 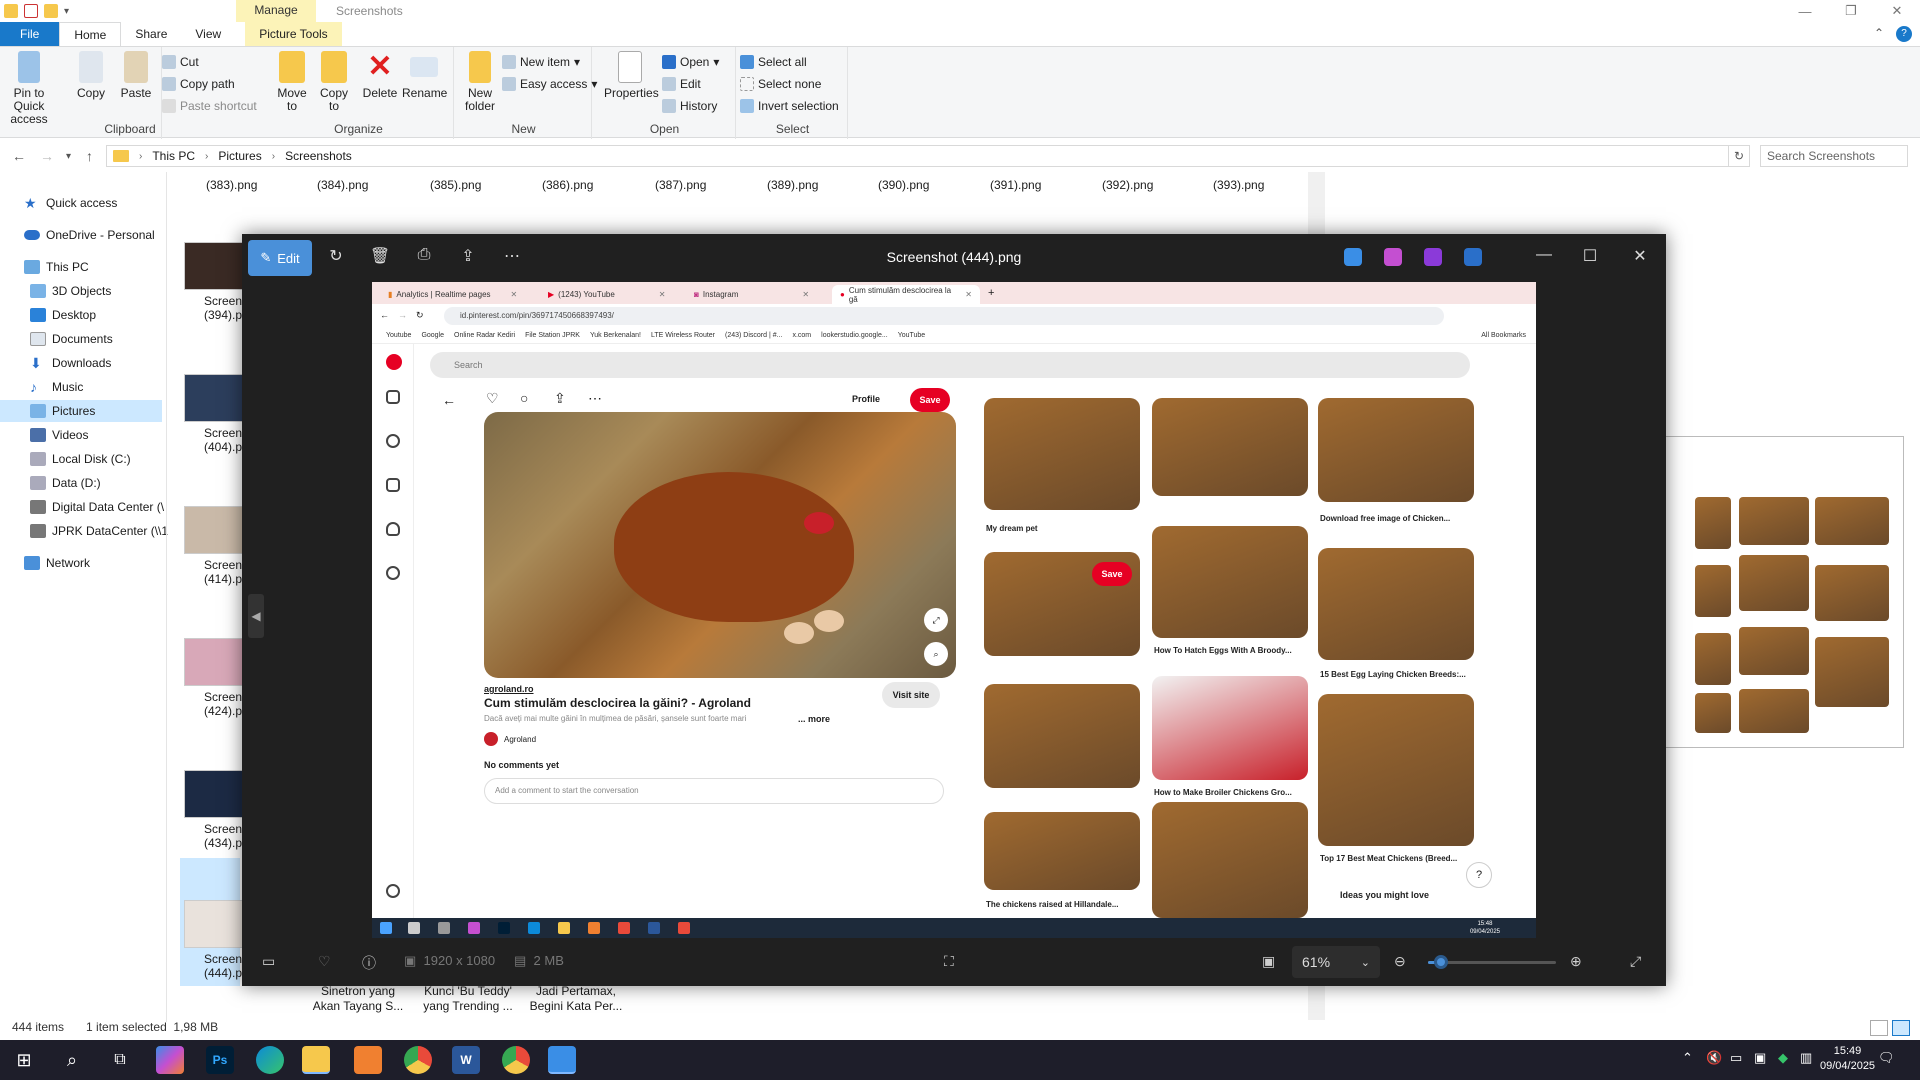 What do you see at coordinates (1400, 961) in the screenshot?
I see `zoom-out-icon: ⊖` at bounding box center [1400, 961].